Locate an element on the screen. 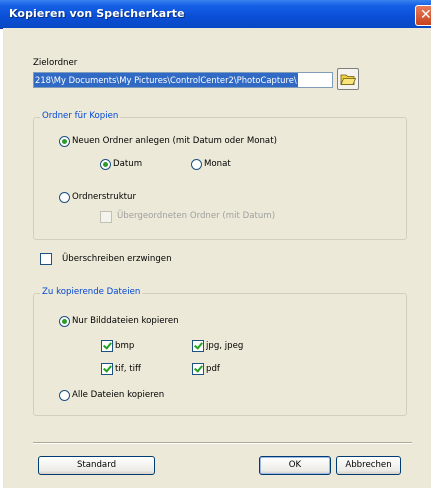 This screenshot has width=431, height=488. folder-options-legend: Ordner für Kopien is located at coordinates (80, 116).